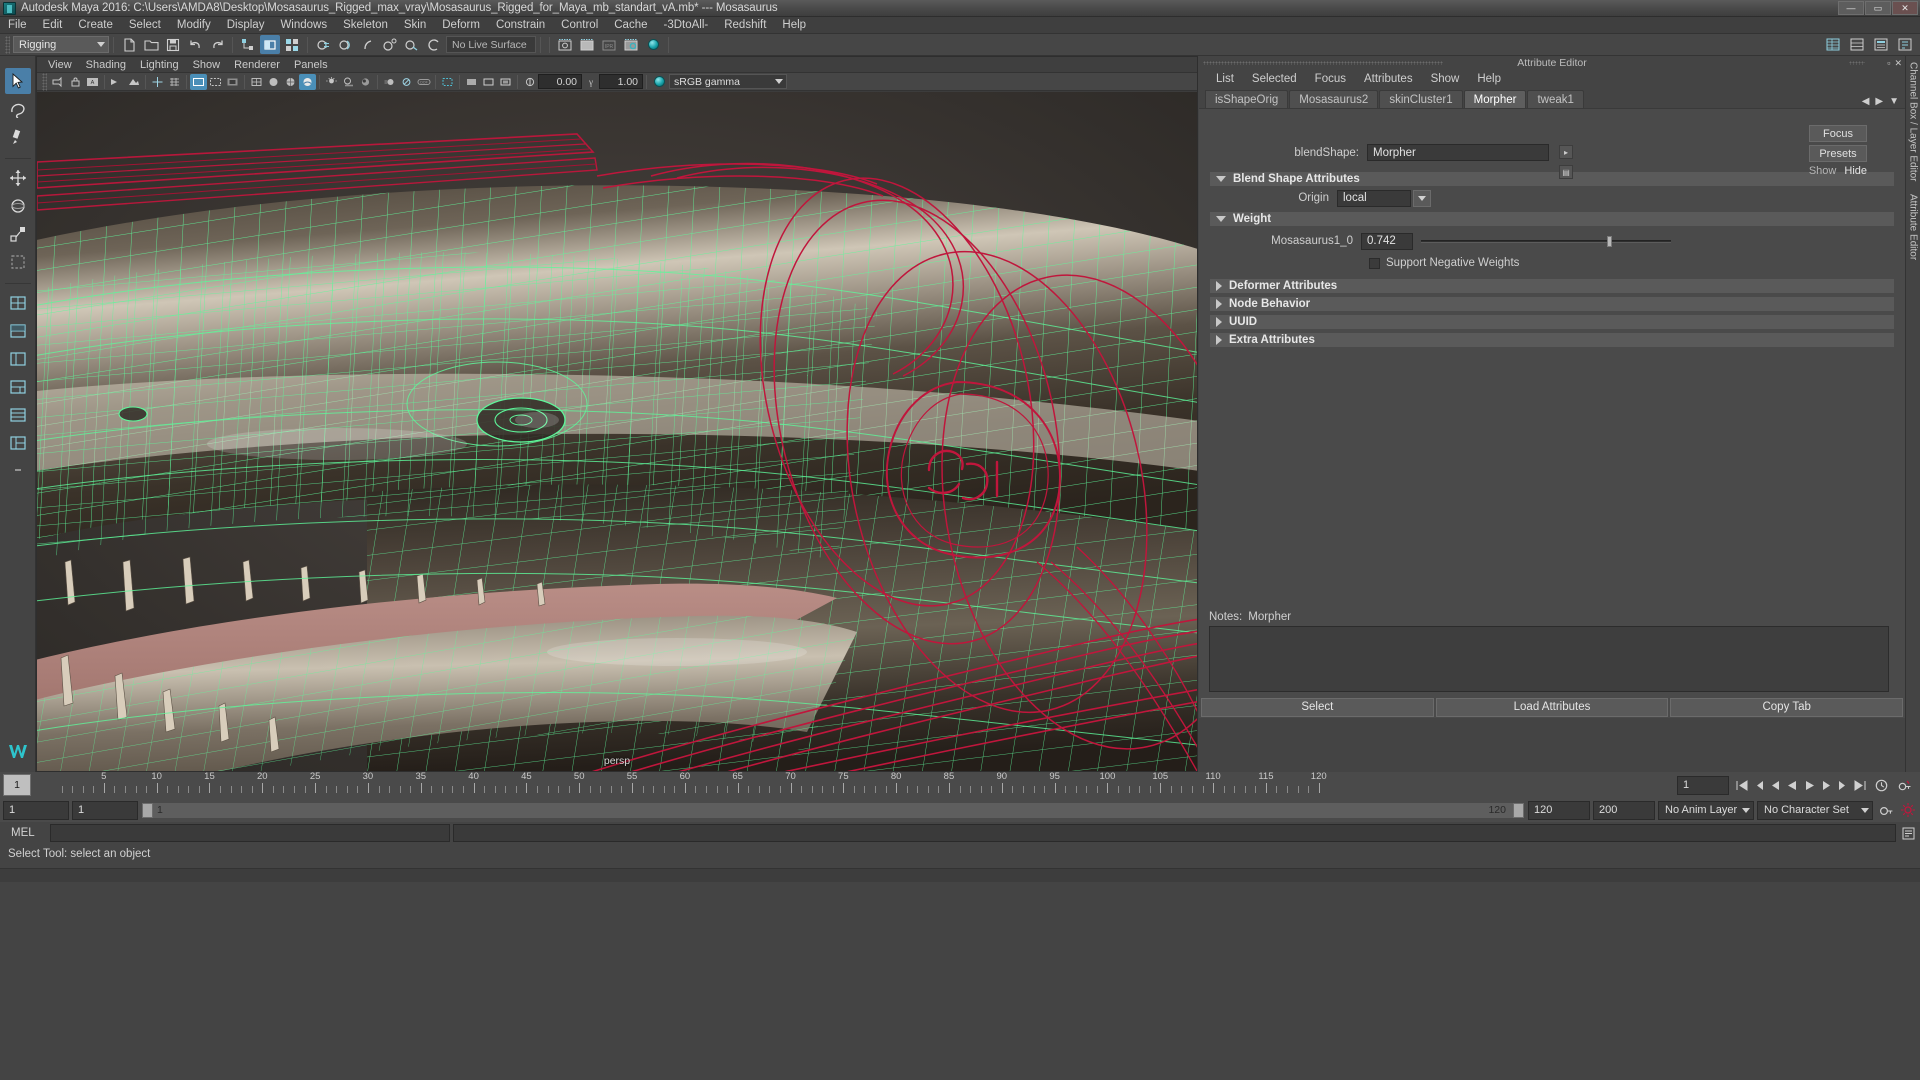  Describe the element at coordinates (1879, 101) in the screenshot. I see `ae-tab-next-icon: ▶` at that location.